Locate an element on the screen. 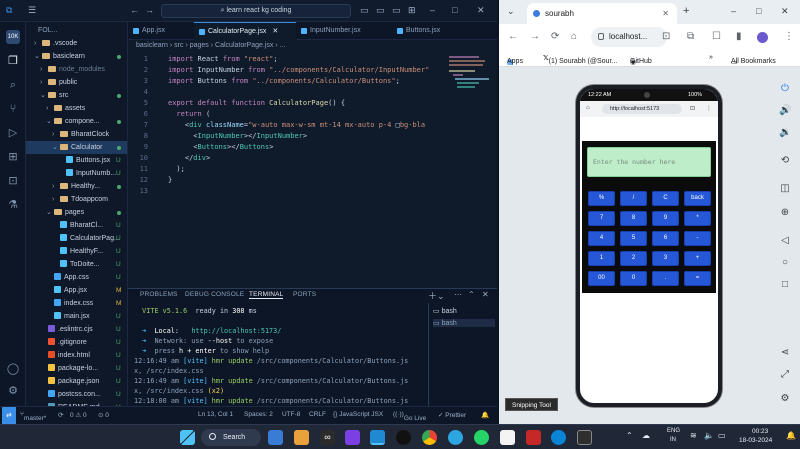 This screenshot has height=449, width=800. chrome-menu-icon: ⋮ is located at coordinates (789, 36).